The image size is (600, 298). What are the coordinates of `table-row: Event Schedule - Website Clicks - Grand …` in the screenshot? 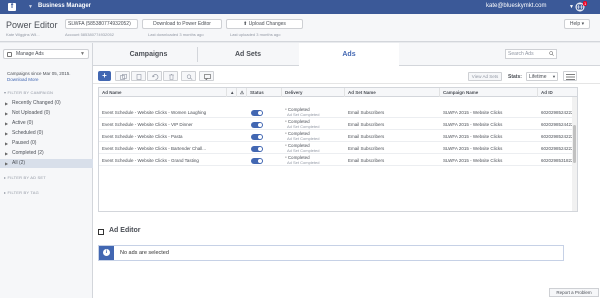 It's located at (338, 160).